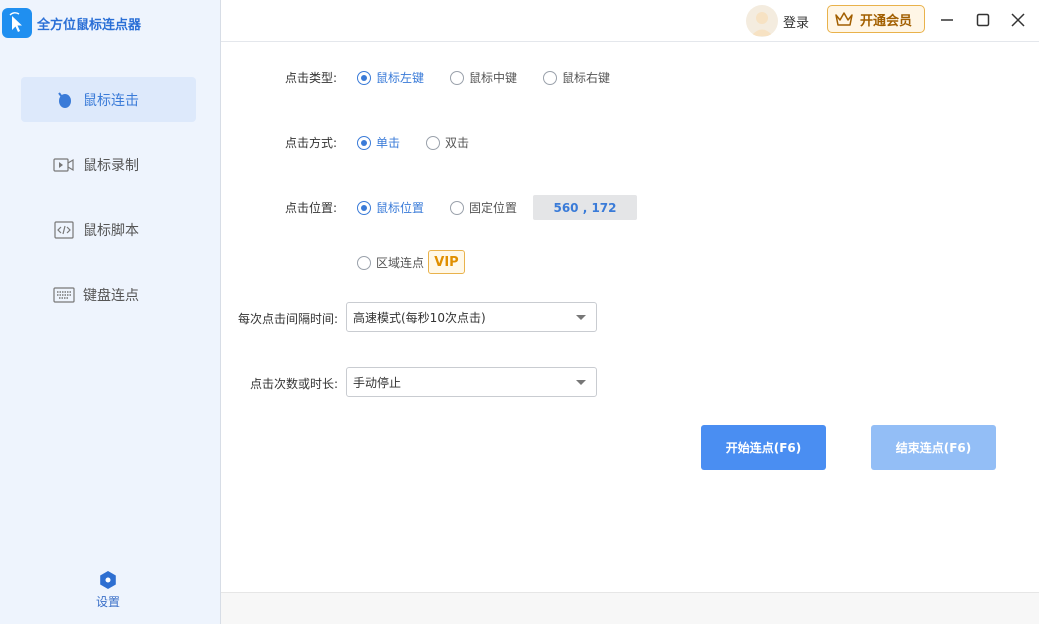 The height and width of the screenshot is (624, 1039). What do you see at coordinates (64, 165) in the screenshot?
I see `video-record-icon` at bounding box center [64, 165].